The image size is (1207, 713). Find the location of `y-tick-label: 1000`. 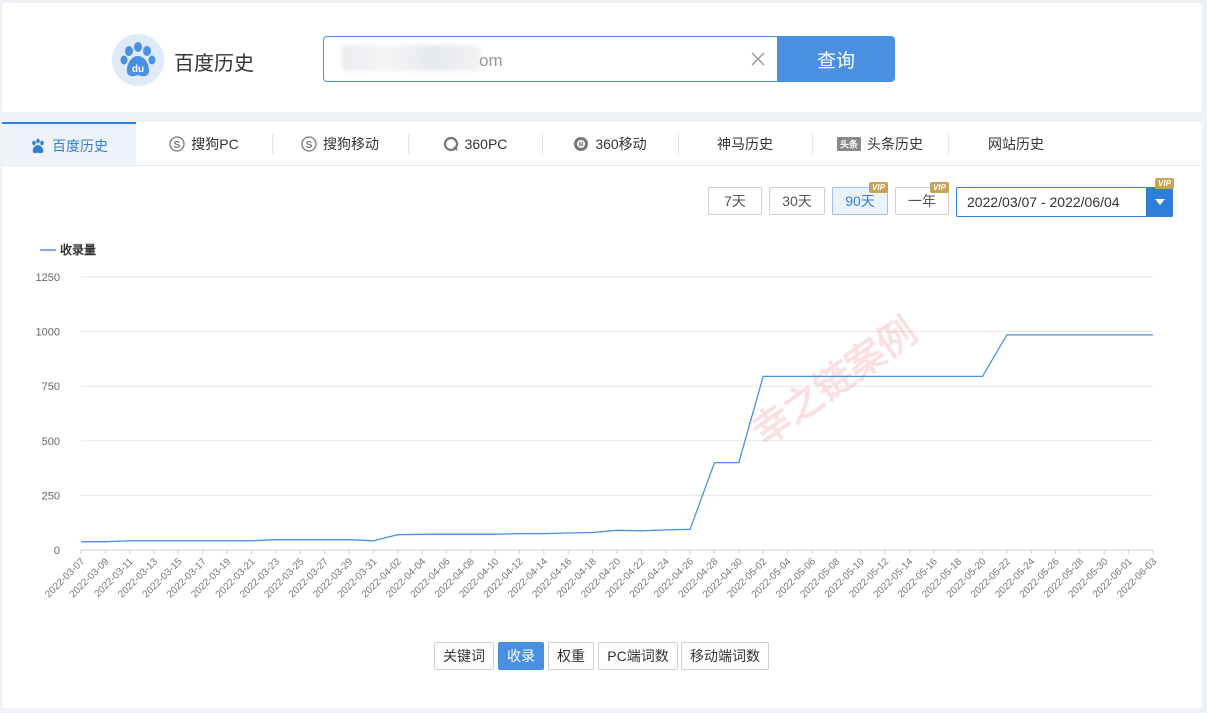

y-tick-label: 1000 is located at coordinates (48, 333).